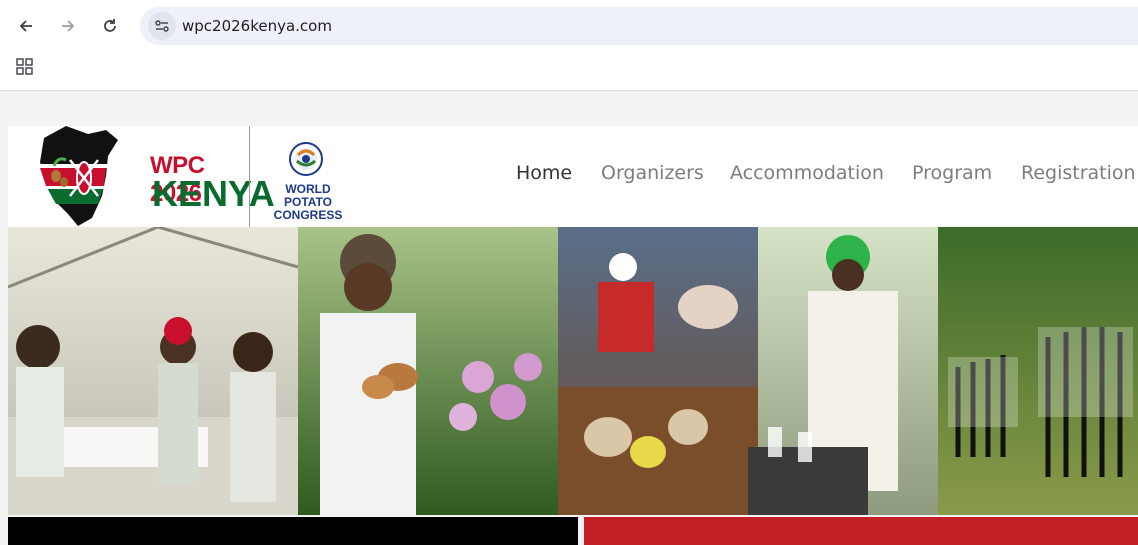  Describe the element at coordinates (249, 176) in the screenshot. I see `header-divider` at that location.